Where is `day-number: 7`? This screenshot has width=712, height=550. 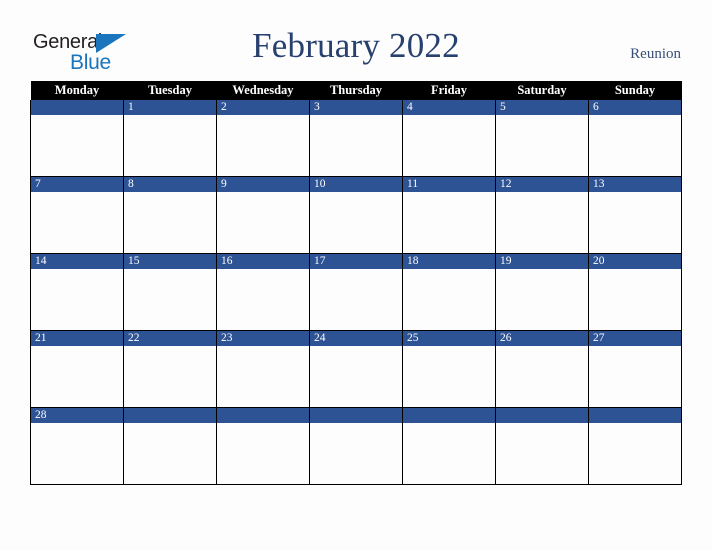 day-number: 7 is located at coordinates (77, 184).